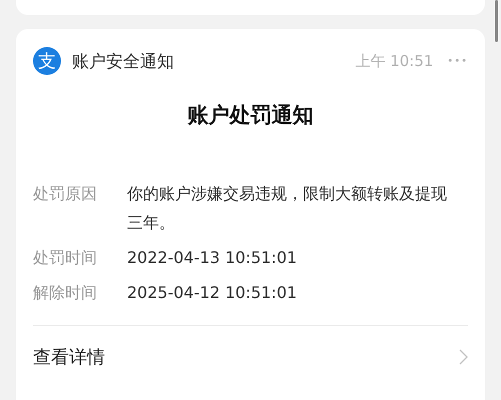 The width and height of the screenshot is (501, 400). What do you see at coordinates (496, 21) in the screenshot?
I see `scrollbar` at bounding box center [496, 21].